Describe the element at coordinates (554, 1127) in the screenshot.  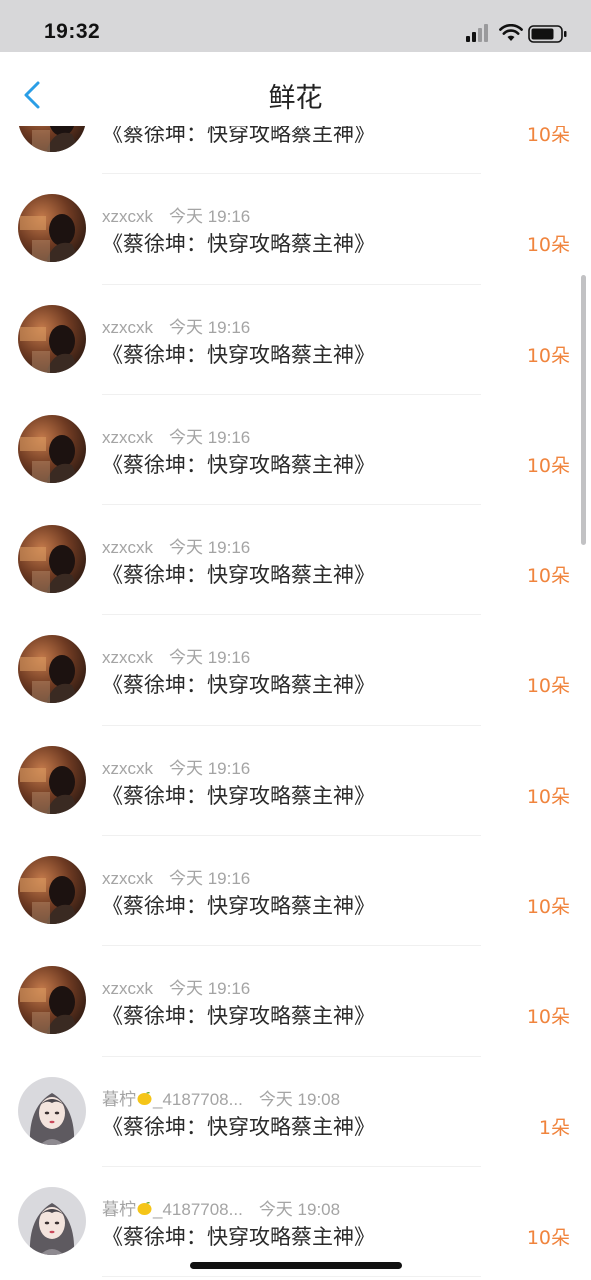
I see `flower-count: 1朵` at that location.